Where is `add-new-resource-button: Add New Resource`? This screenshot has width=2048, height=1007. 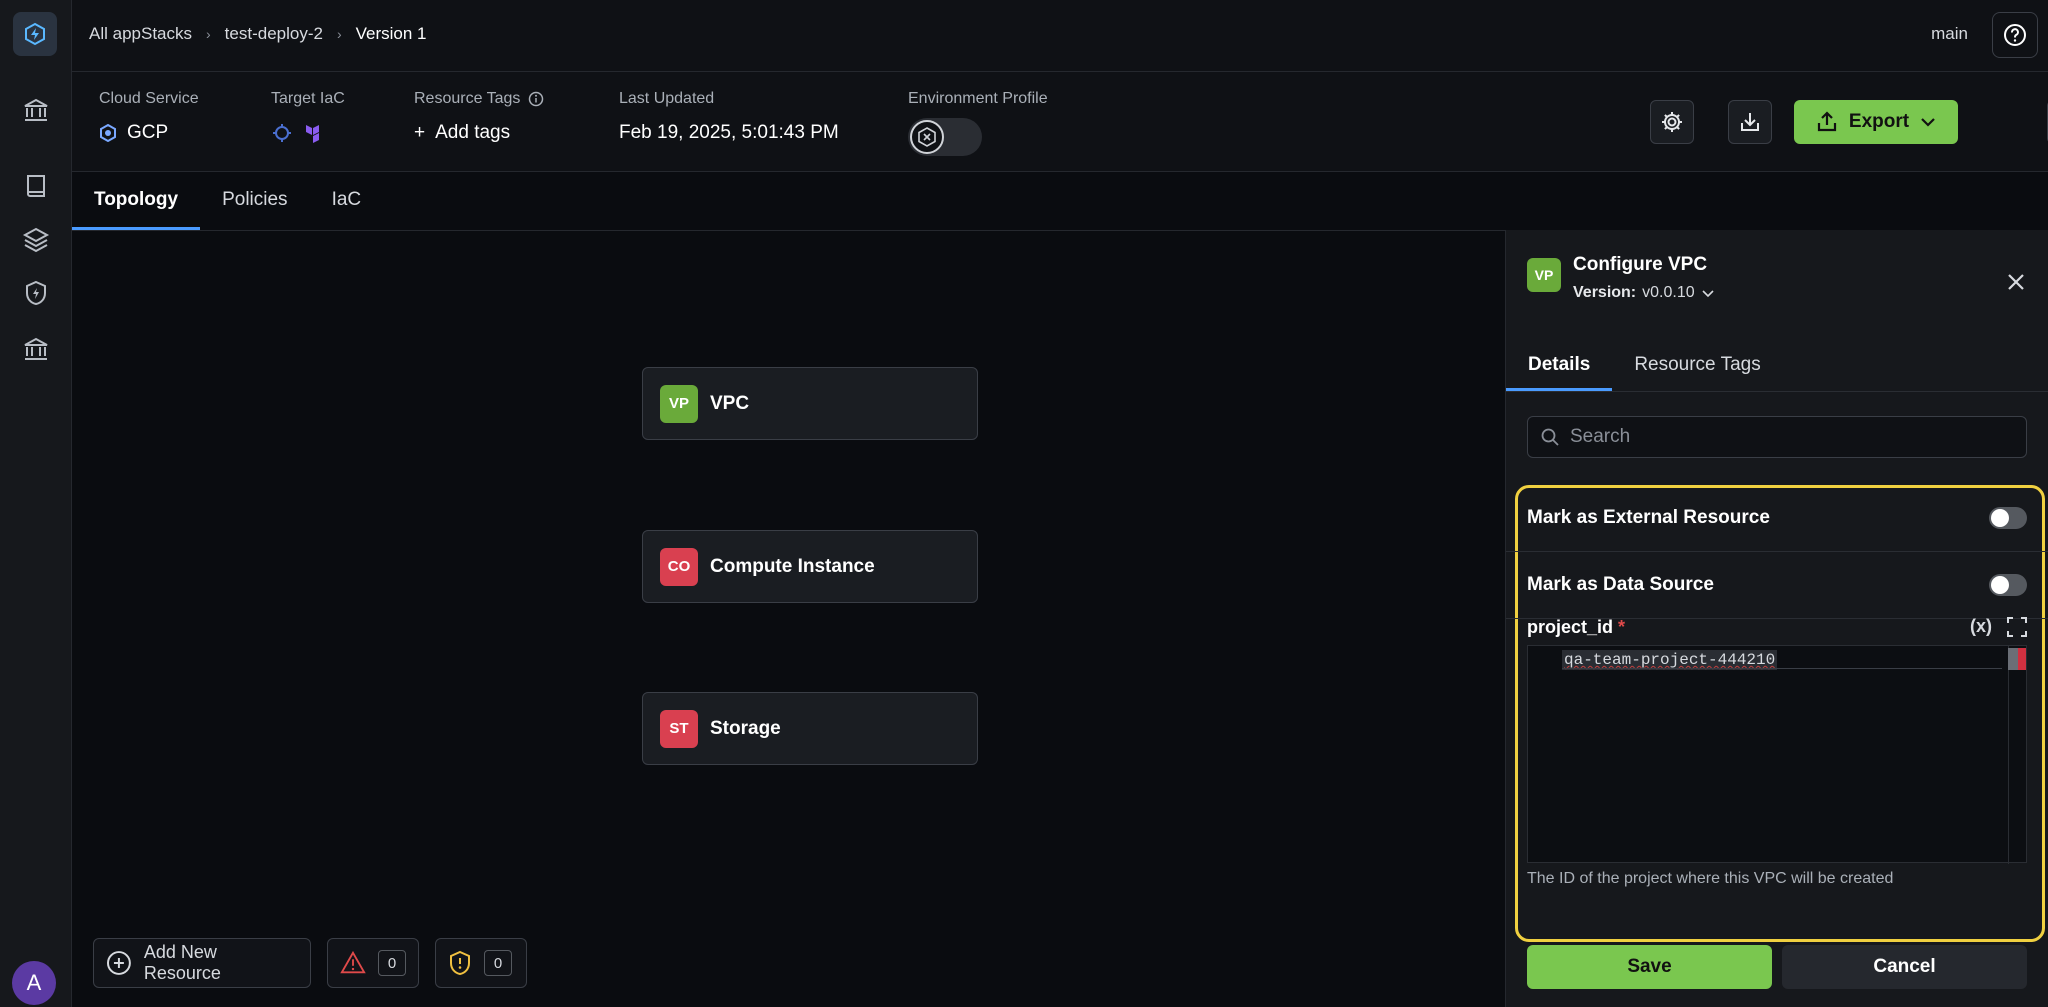
add-new-resource-button: Add New Resource is located at coordinates (202, 963).